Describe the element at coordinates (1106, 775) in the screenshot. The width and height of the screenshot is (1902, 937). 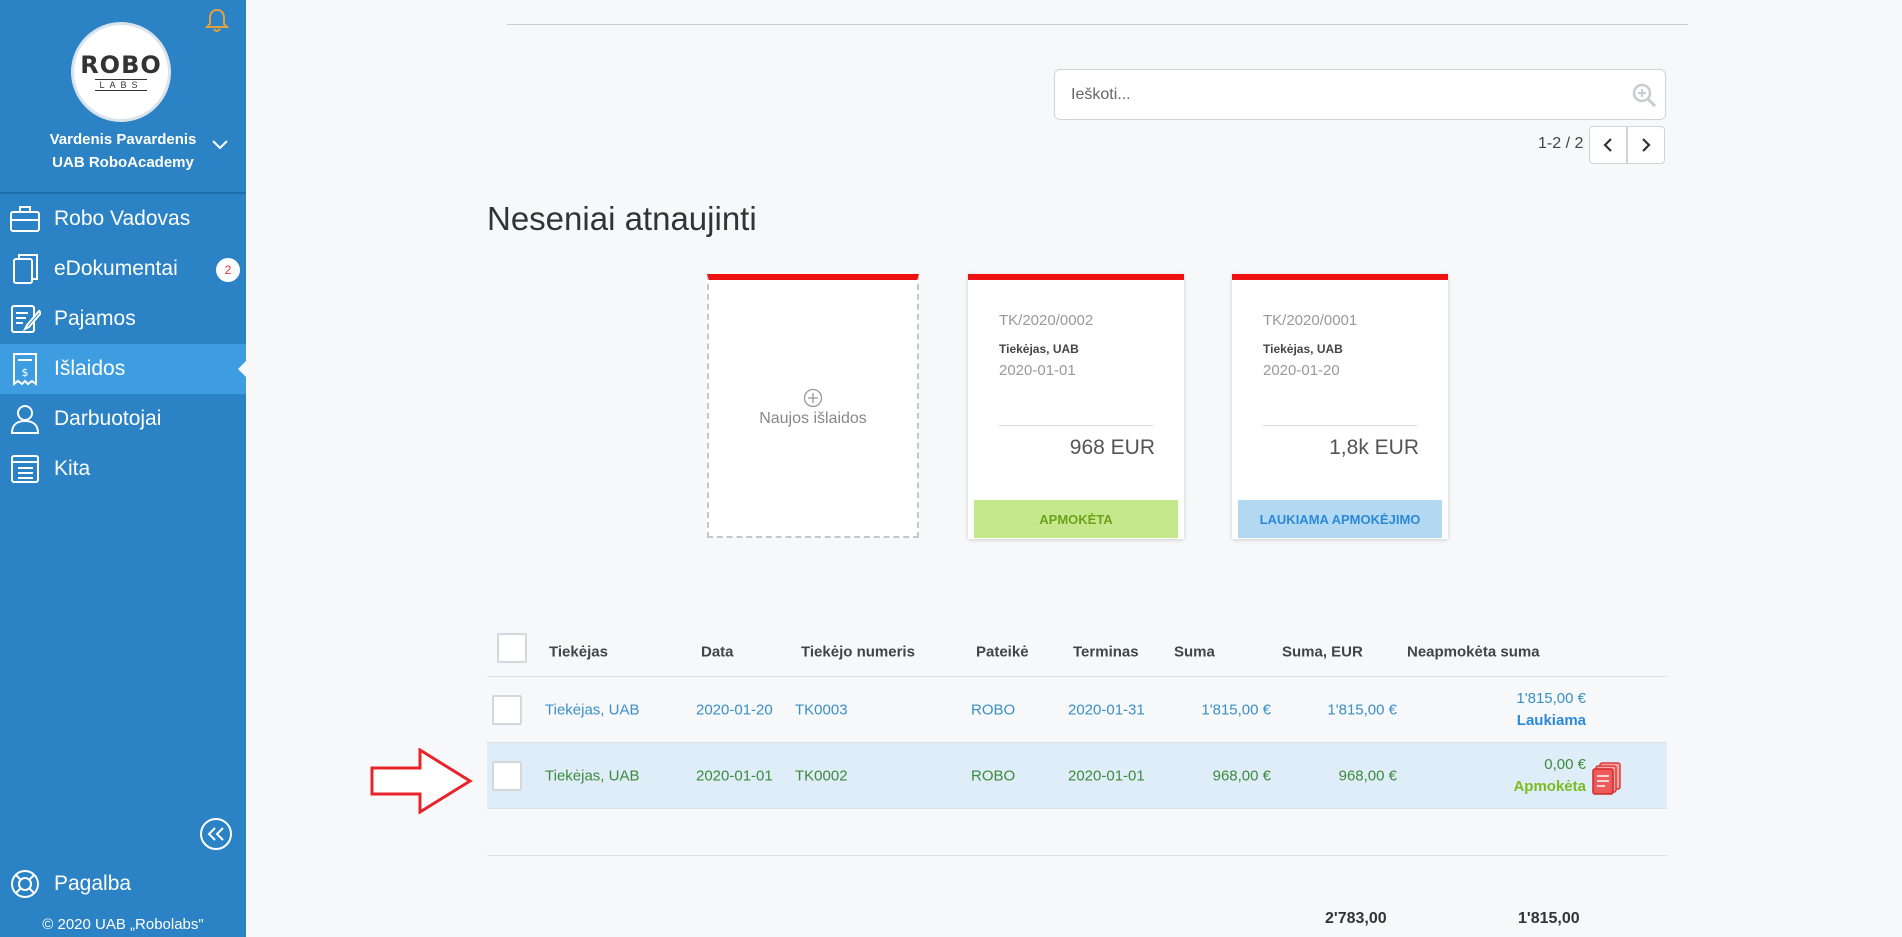
I see `cell-due: 2020-01-01` at that location.